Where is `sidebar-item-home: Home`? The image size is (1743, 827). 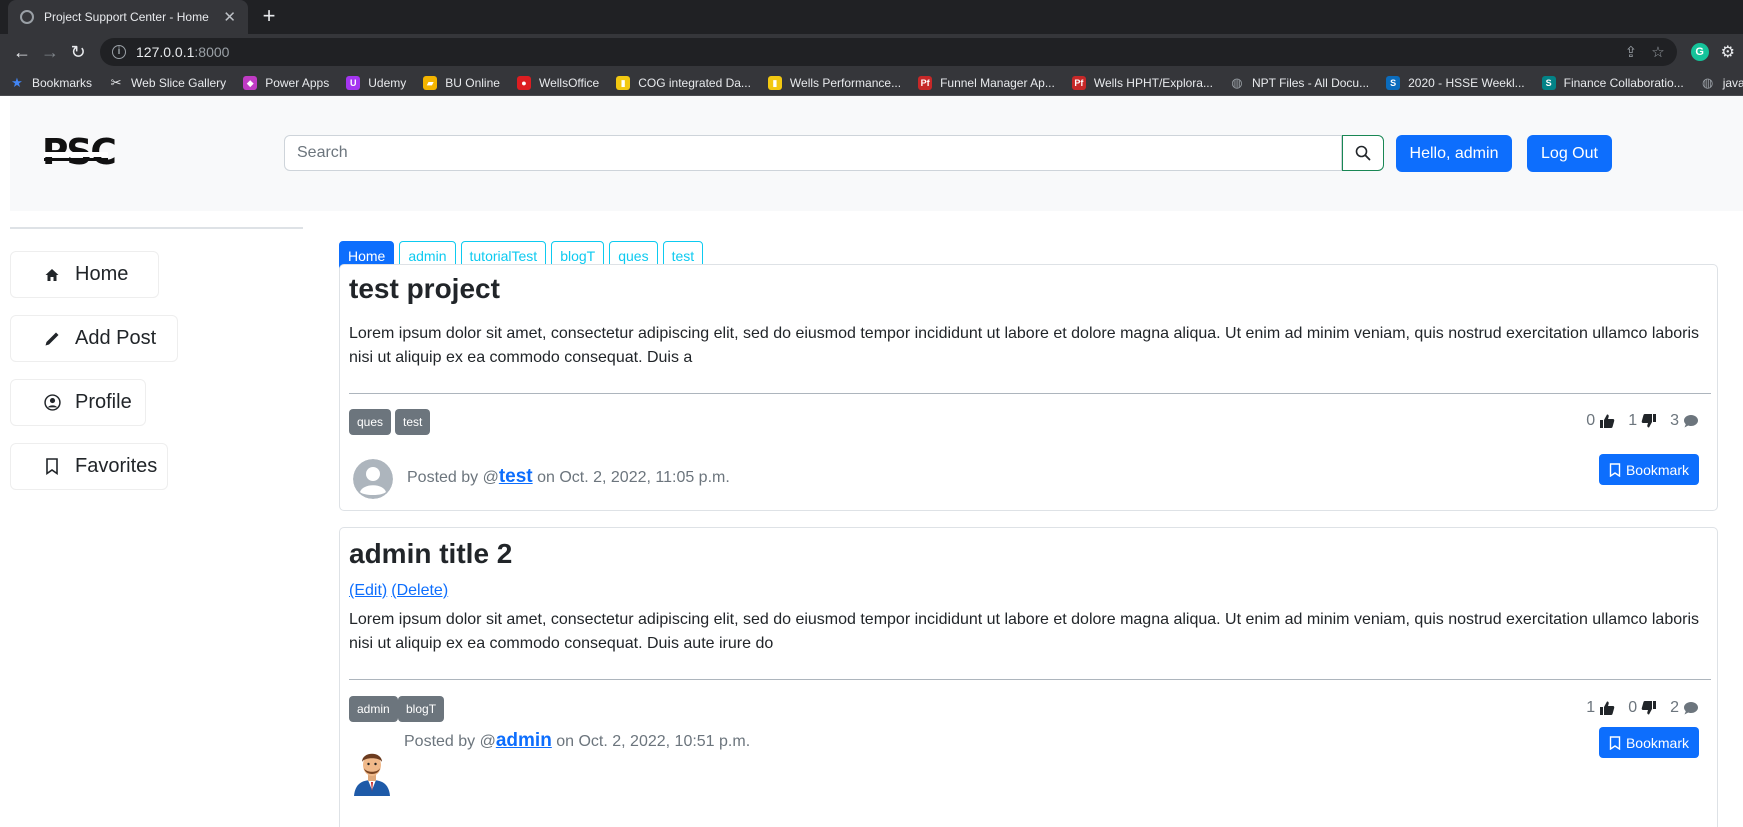 sidebar-item-home: Home is located at coordinates (84, 274).